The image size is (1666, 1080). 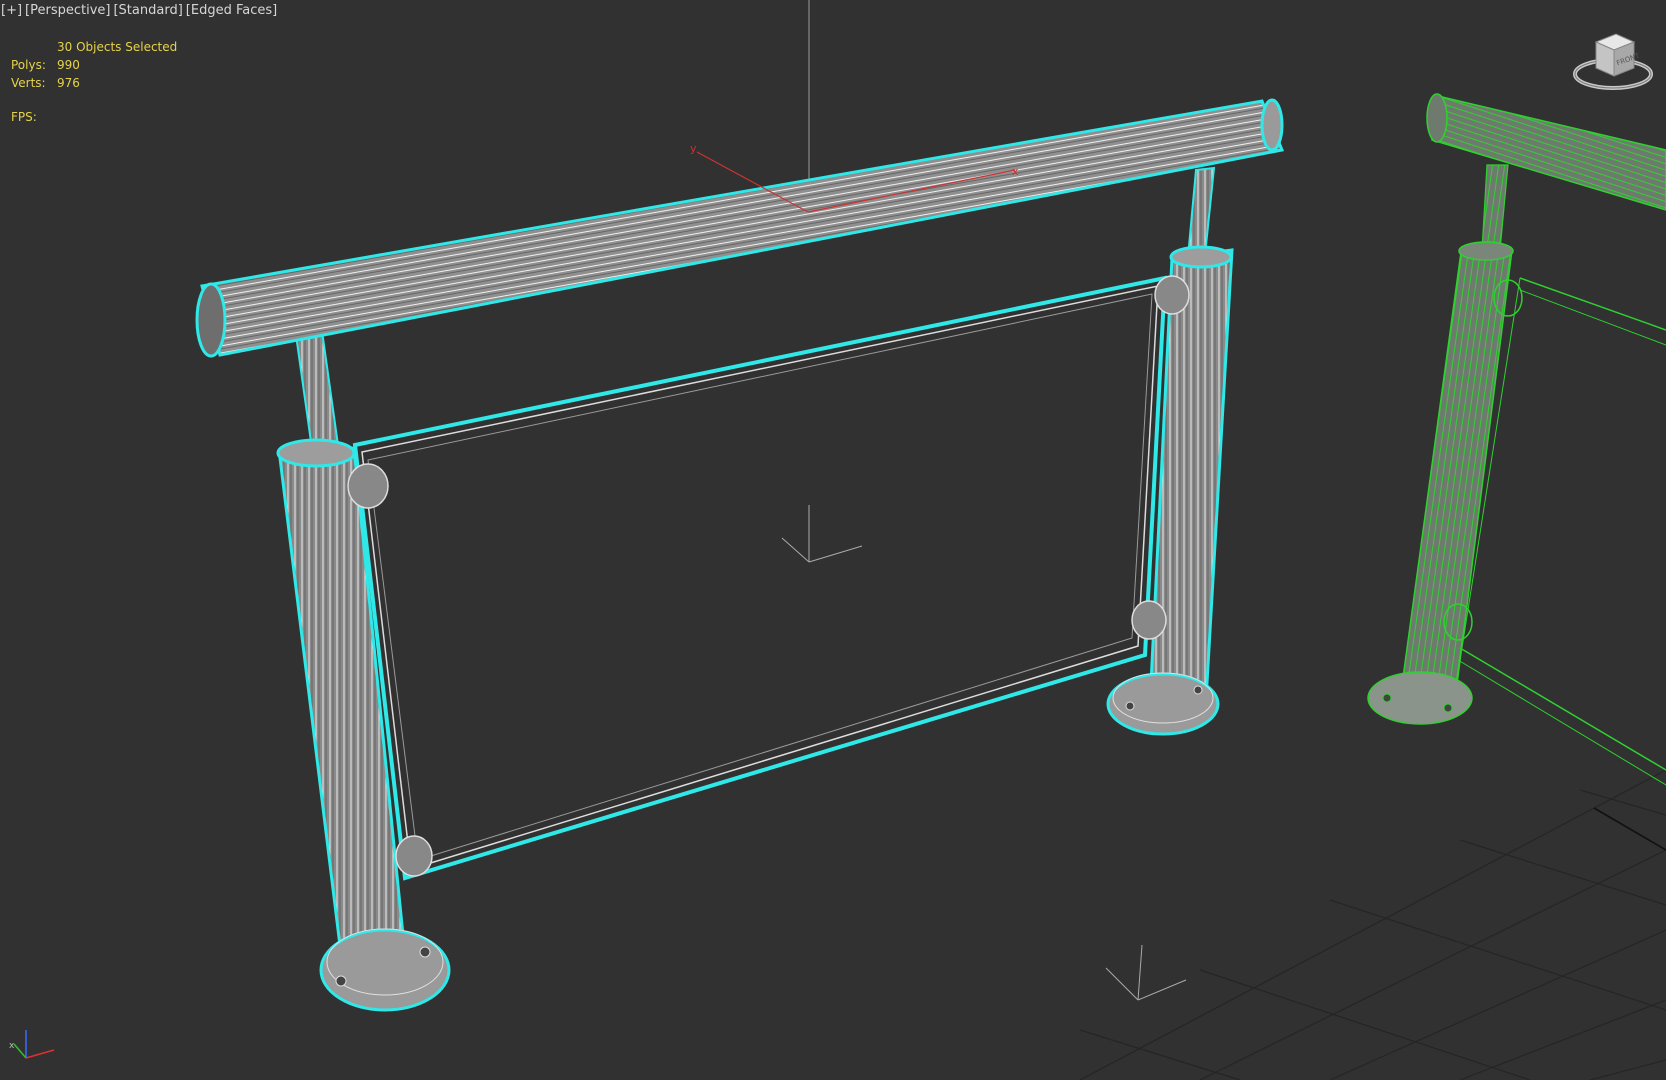 I want to click on world-axis-center, so click(x=822, y=534).